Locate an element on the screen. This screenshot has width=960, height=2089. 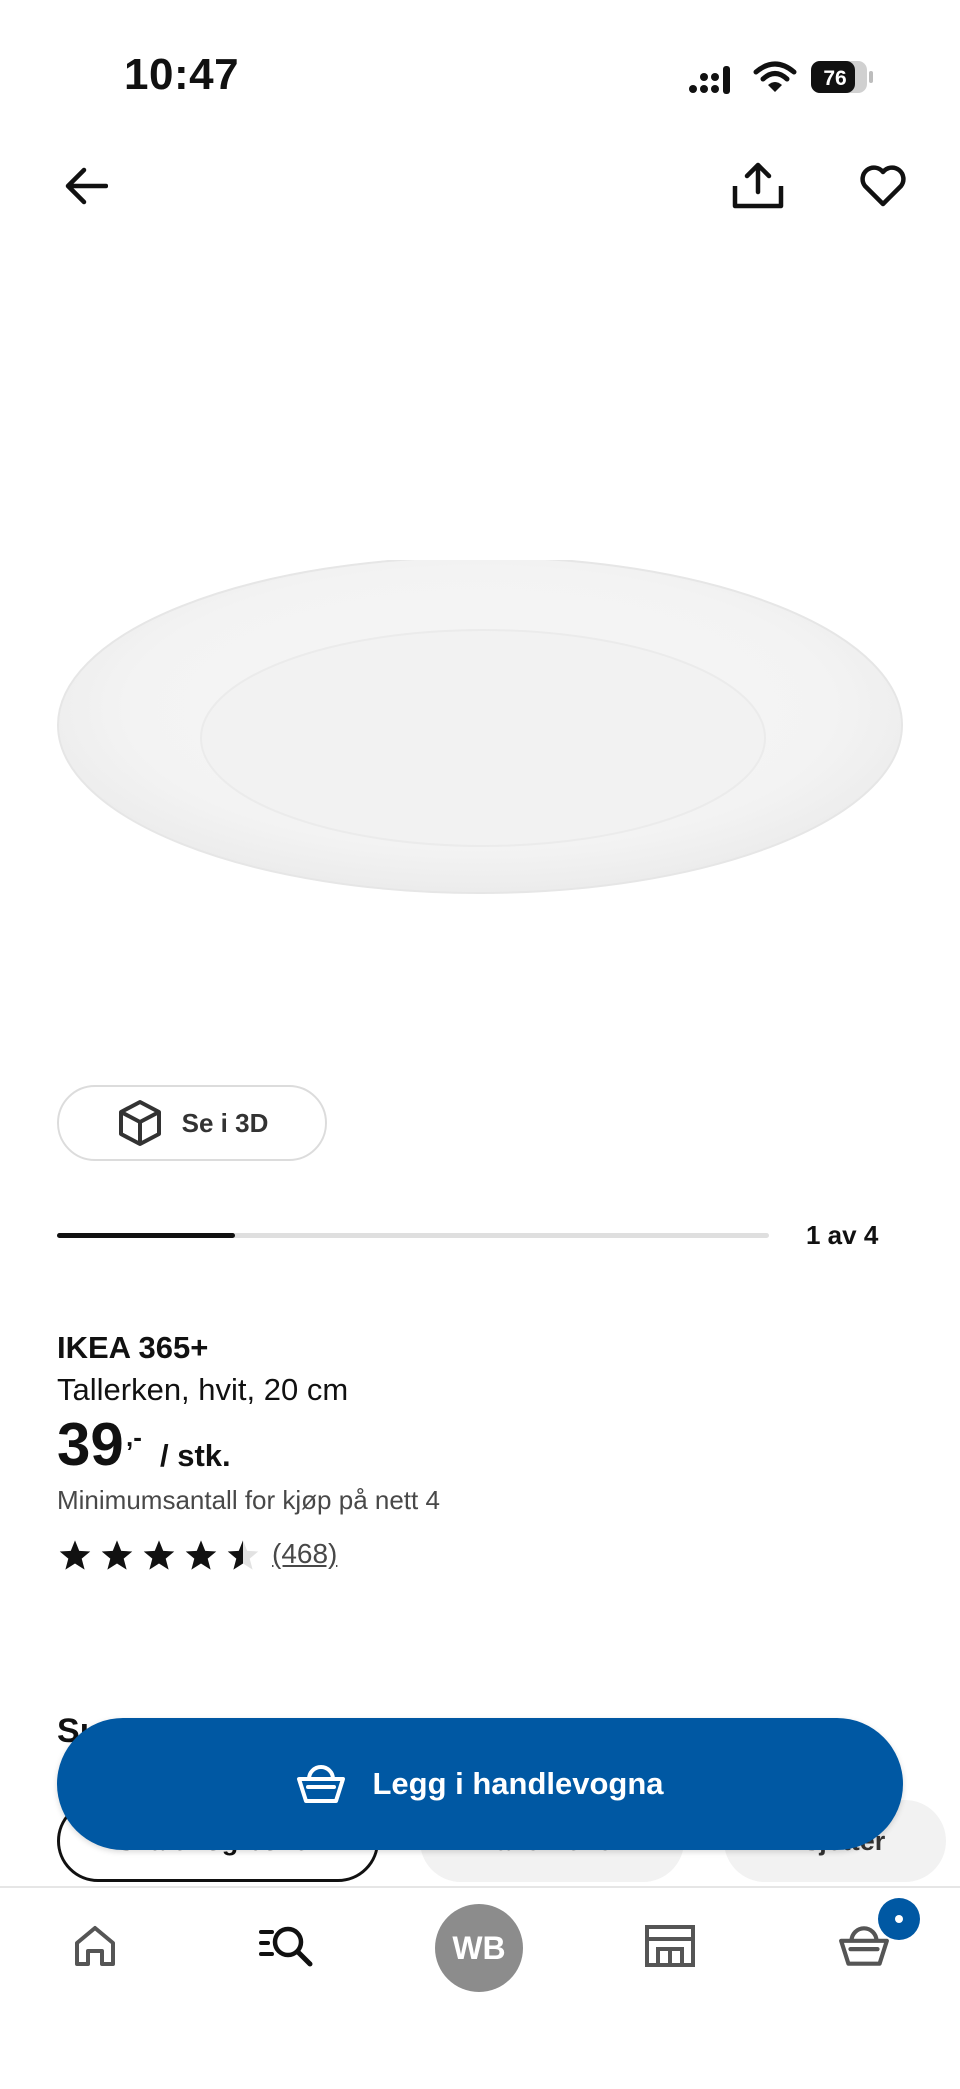
battery-level: 76 is located at coordinates (834, 78).